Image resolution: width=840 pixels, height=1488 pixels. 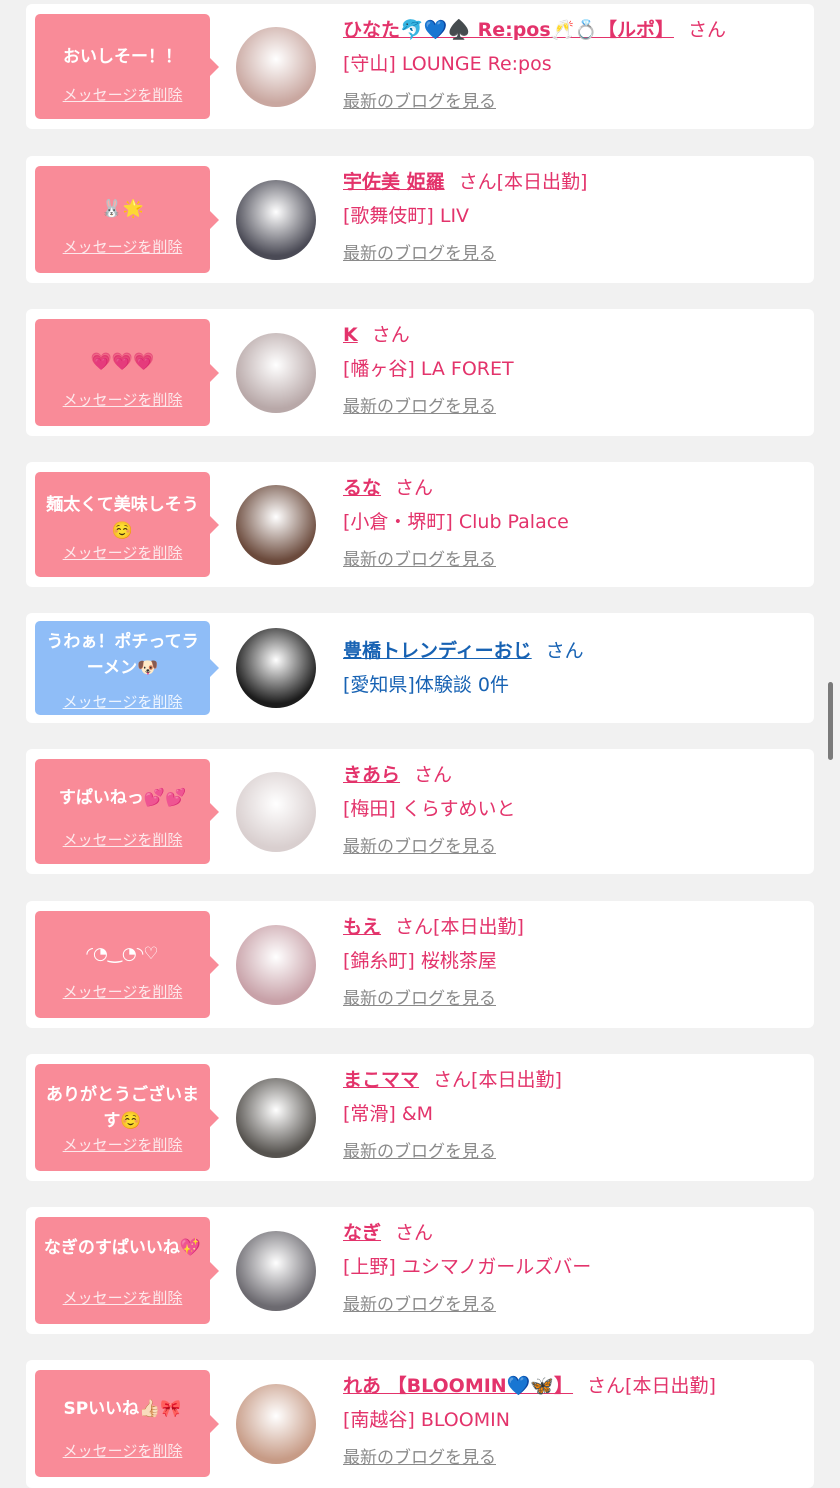 I want to click on shop-label: [小倉・堺町] Club Palace, so click(x=456, y=522).